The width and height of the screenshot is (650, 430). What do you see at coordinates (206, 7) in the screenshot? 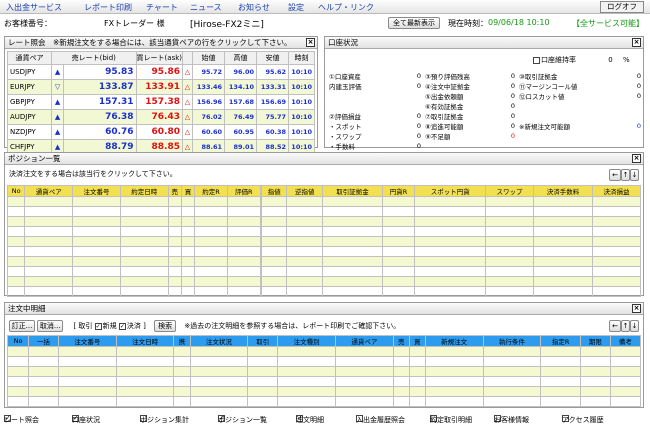
I see `menu-news: ニュース` at bounding box center [206, 7].